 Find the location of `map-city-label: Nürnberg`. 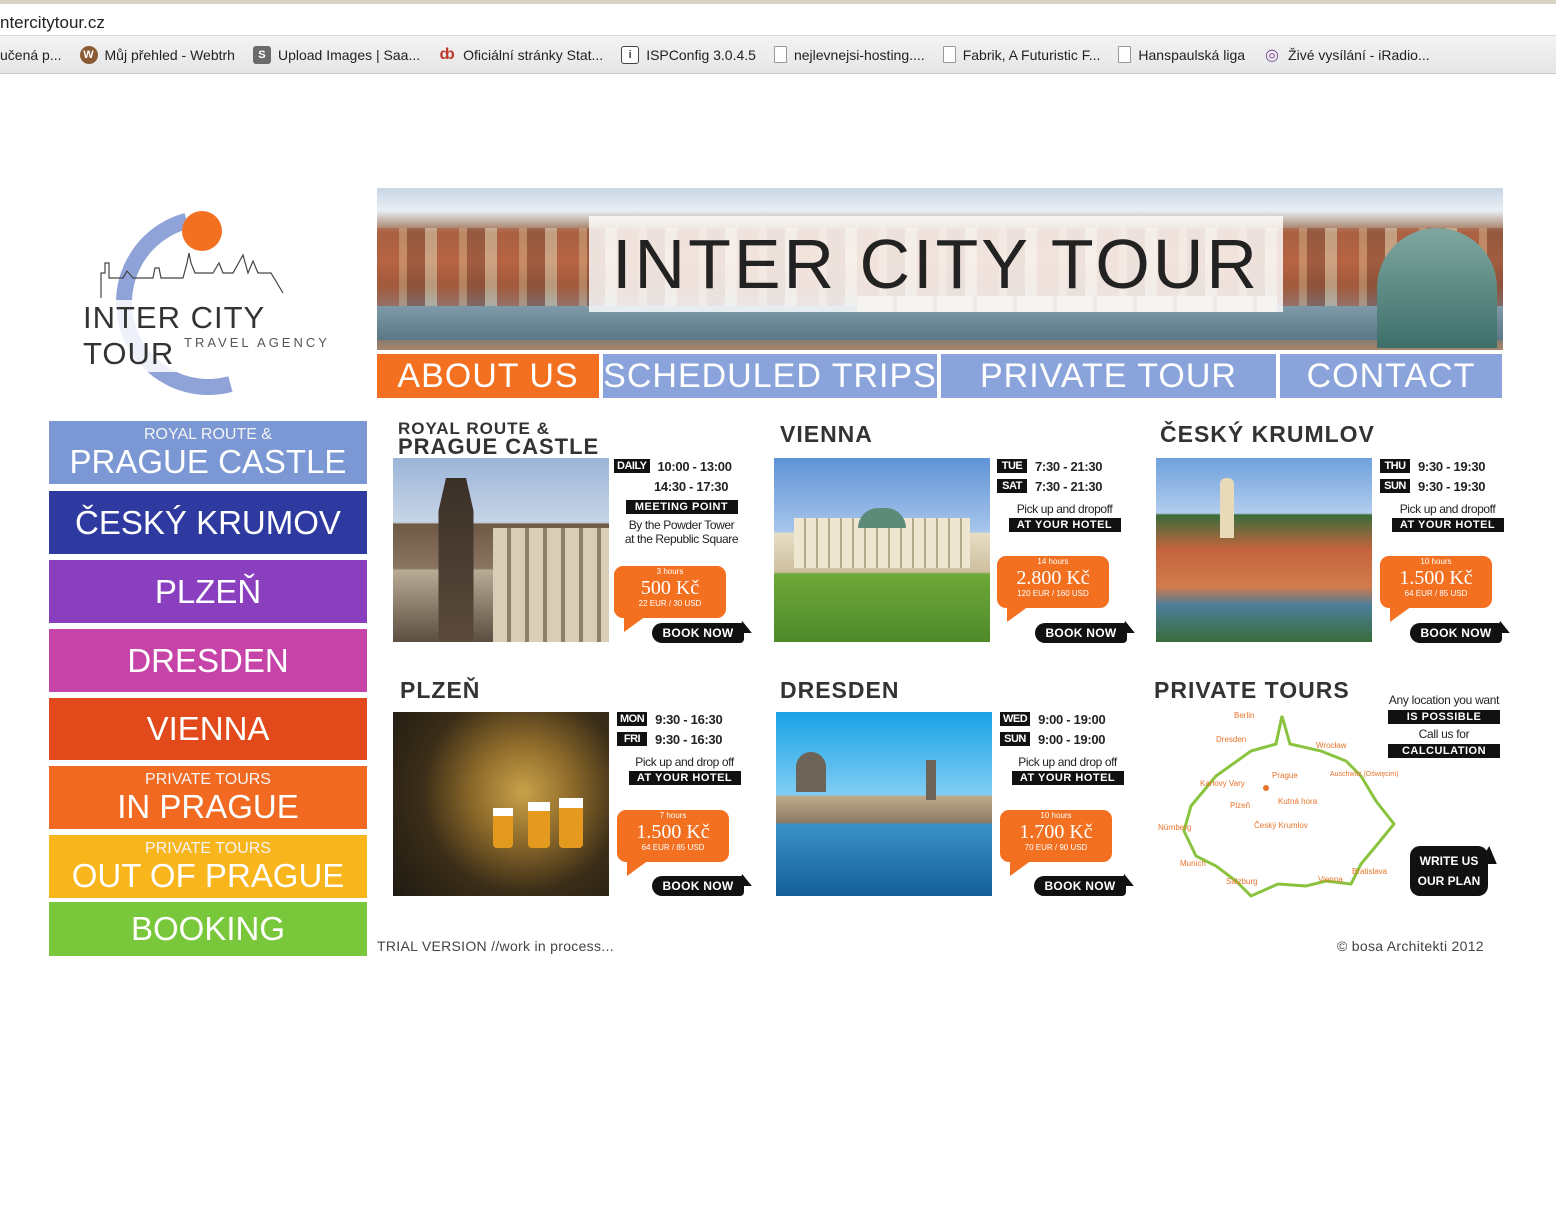

map-city-label: Nürnberg is located at coordinates (1174, 827).